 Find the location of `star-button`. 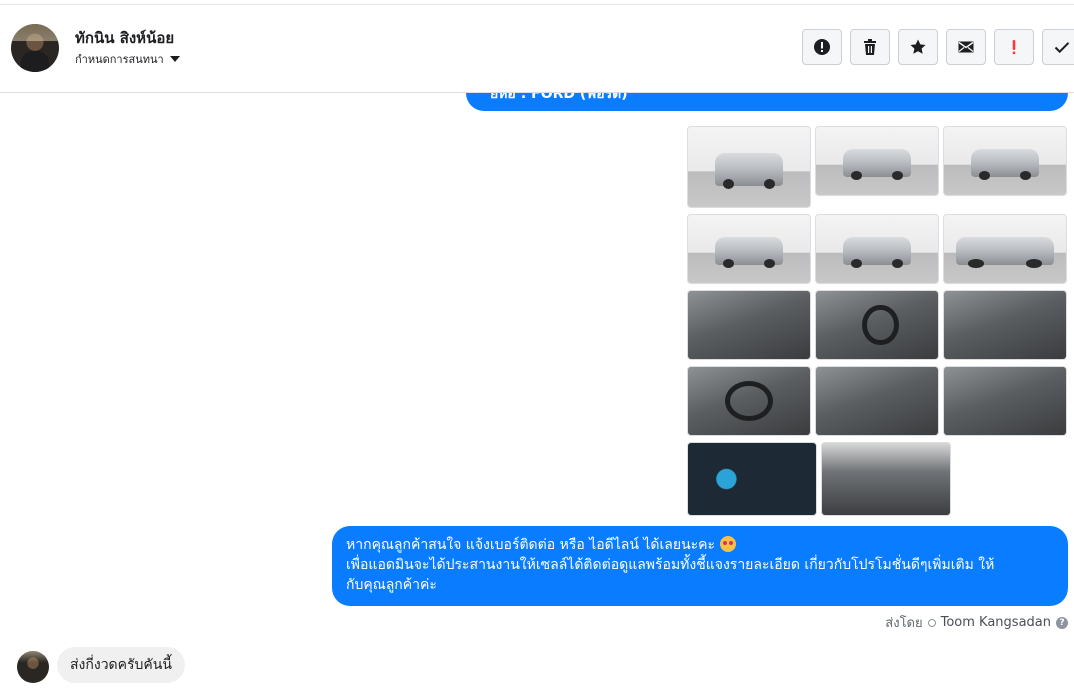

star-button is located at coordinates (918, 47).